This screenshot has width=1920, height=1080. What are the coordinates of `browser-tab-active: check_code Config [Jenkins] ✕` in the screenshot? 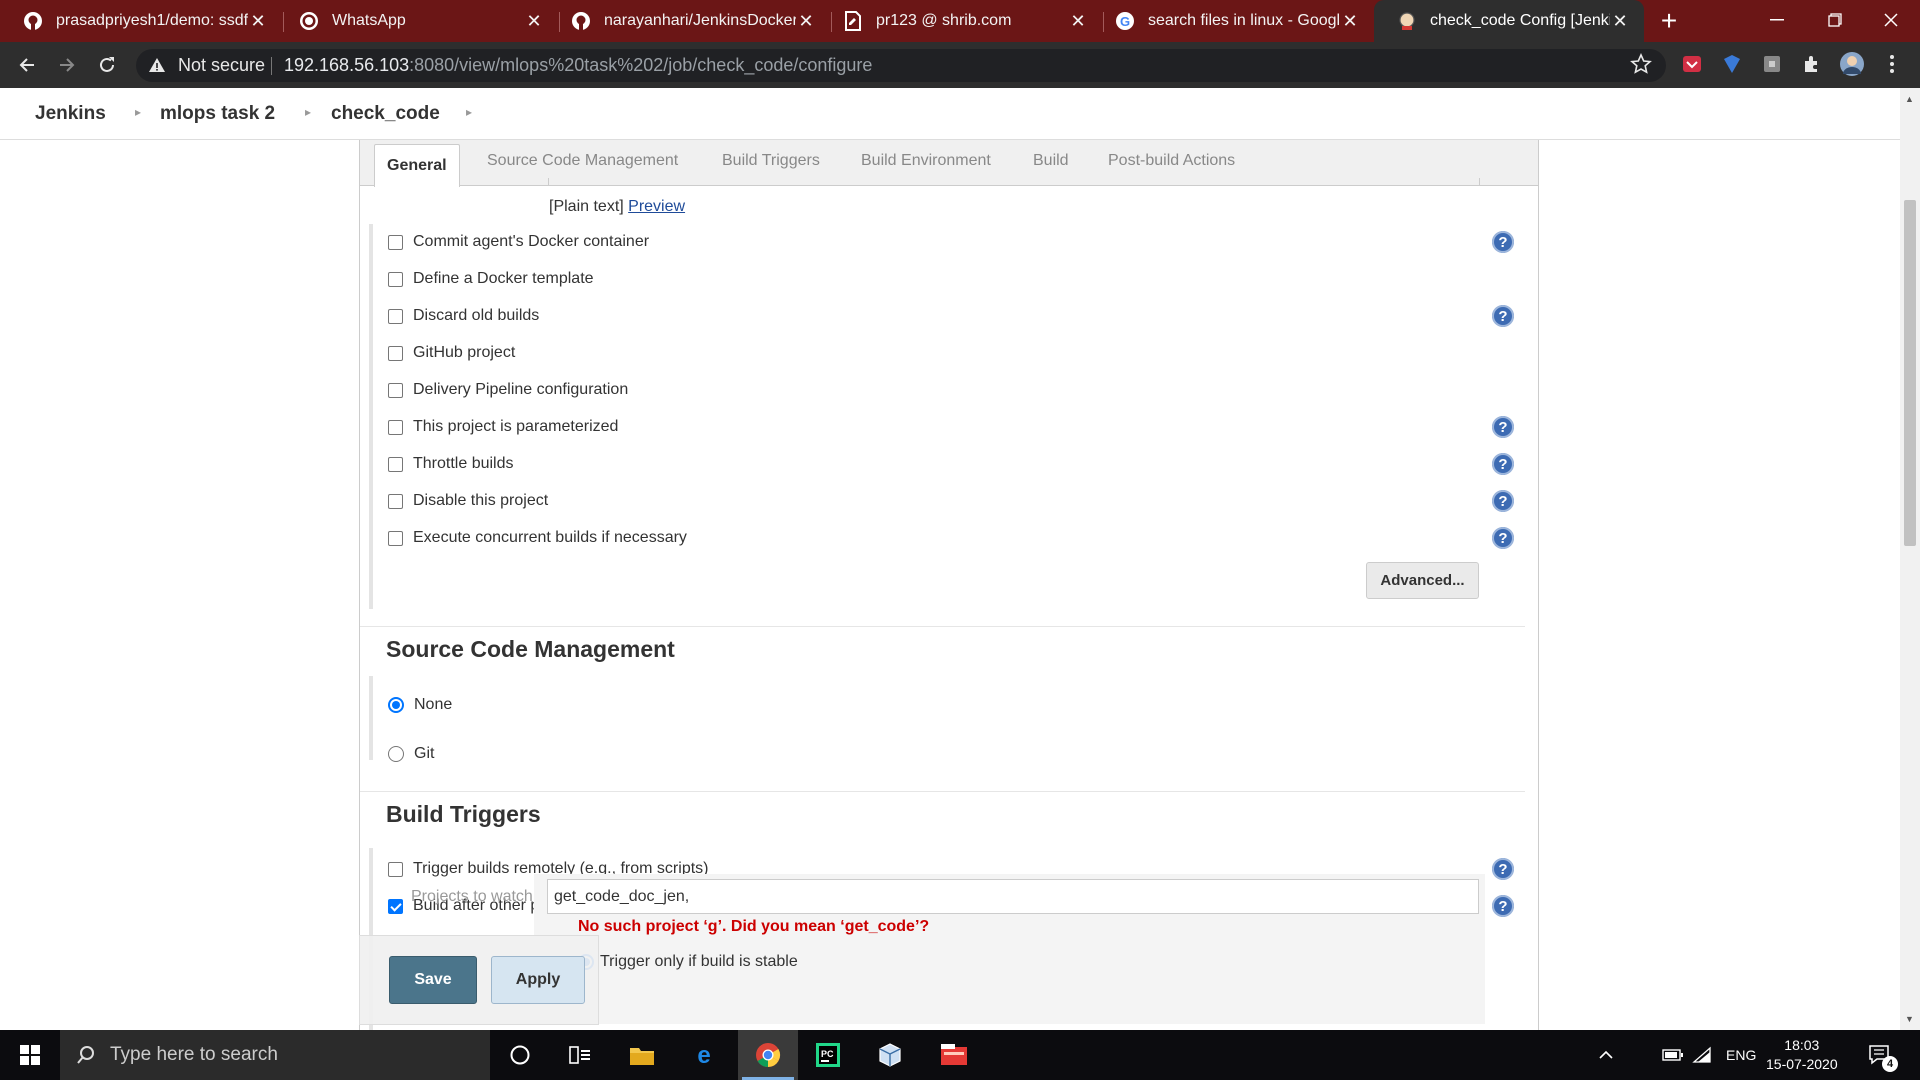 It's located at (1509, 21).